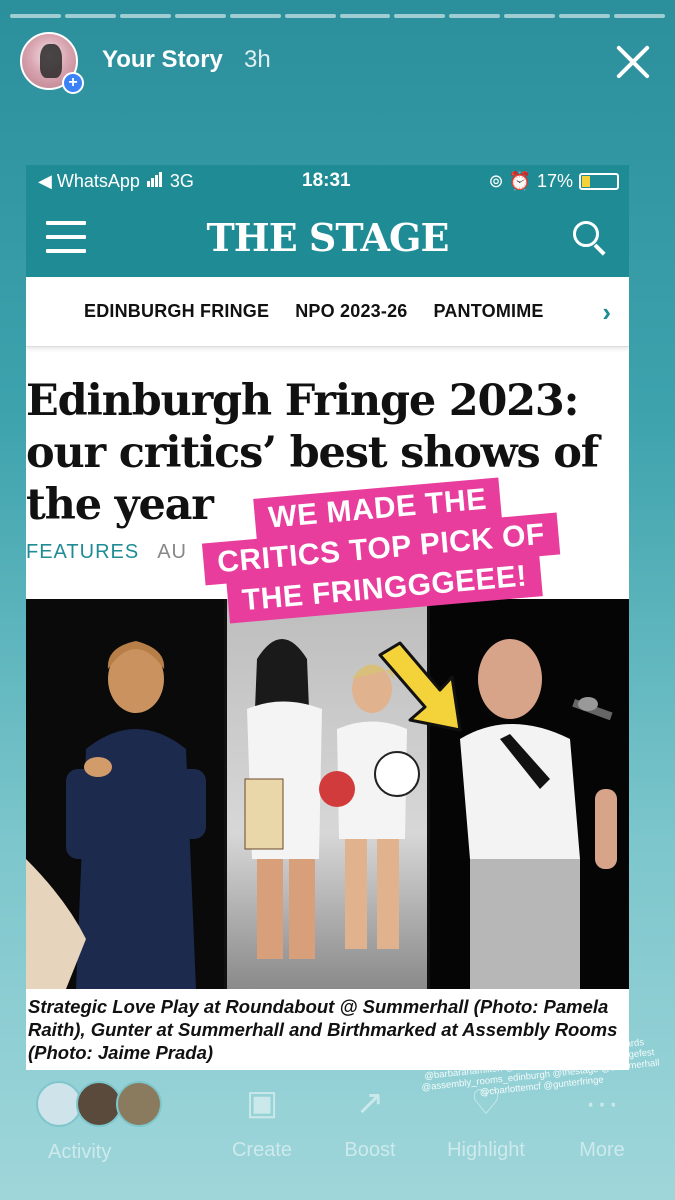  I want to click on story-title: Your Story, so click(162, 60).